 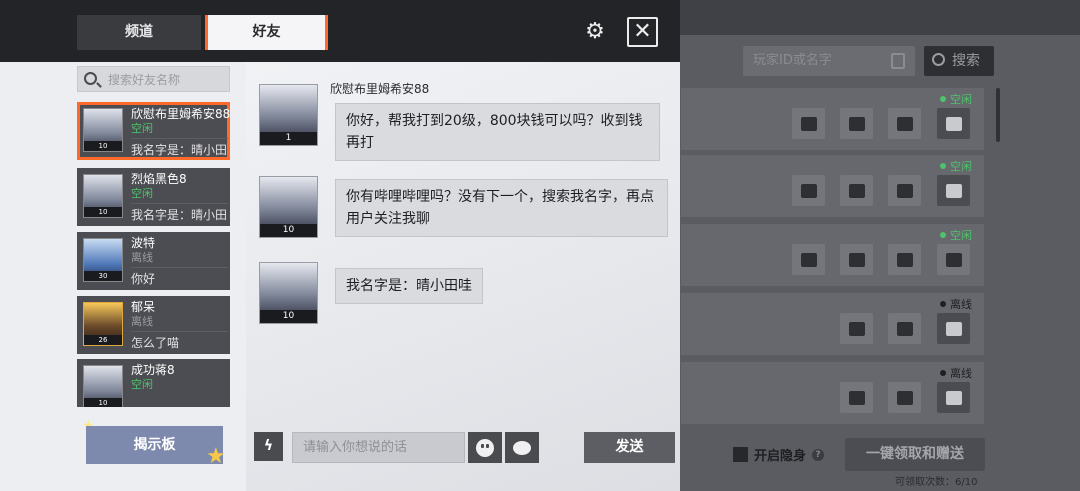 What do you see at coordinates (792, 60) in the screenshot?
I see `player-id-placeholder: 玩家ID或名字` at bounding box center [792, 60].